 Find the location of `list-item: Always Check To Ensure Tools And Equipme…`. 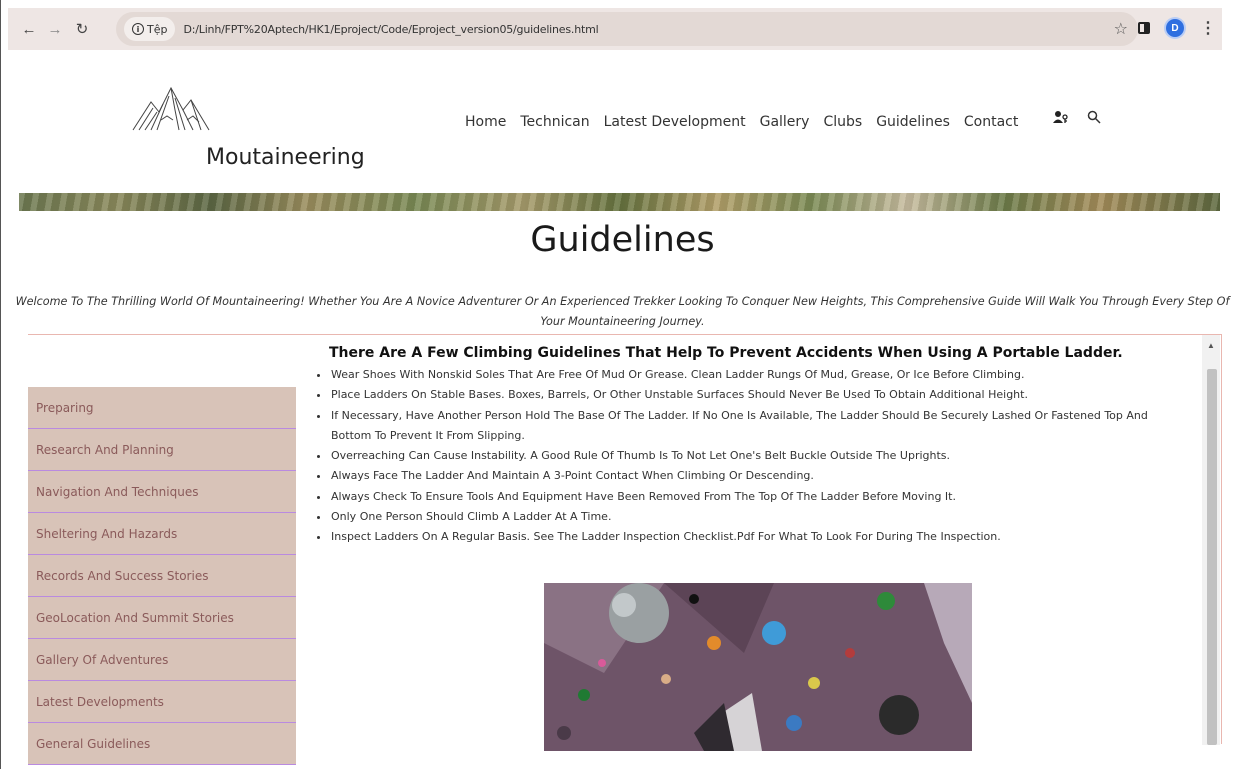

list-item: Always Check To Ensure Tools And Equipme… is located at coordinates (760, 497).